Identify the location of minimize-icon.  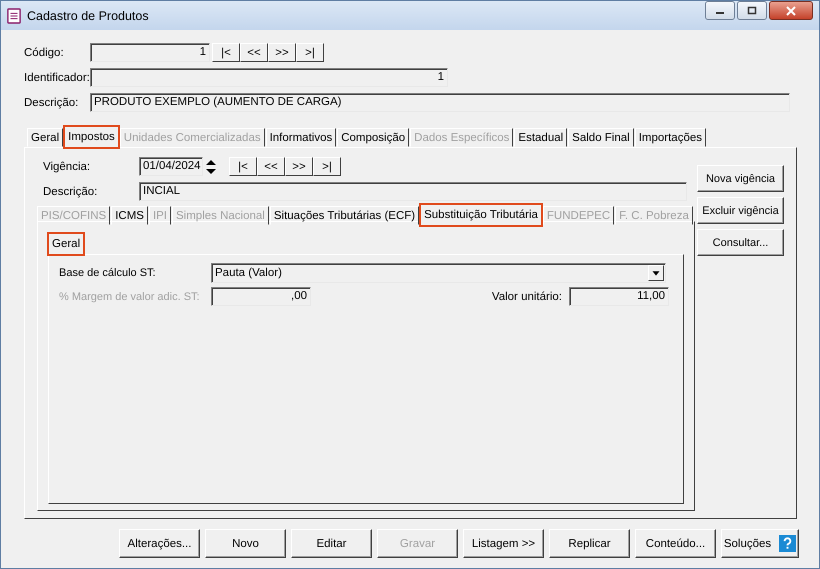
(720, 13).